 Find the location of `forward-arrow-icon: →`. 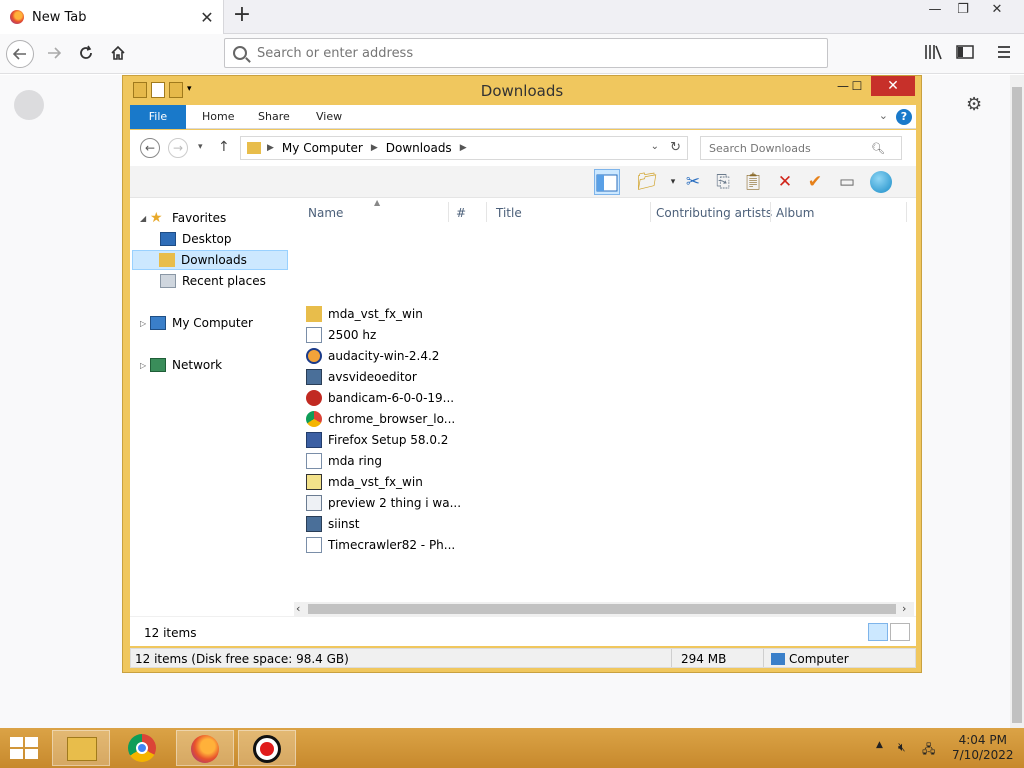

forward-arrow-icon: → is located at coordinates (178, 148).